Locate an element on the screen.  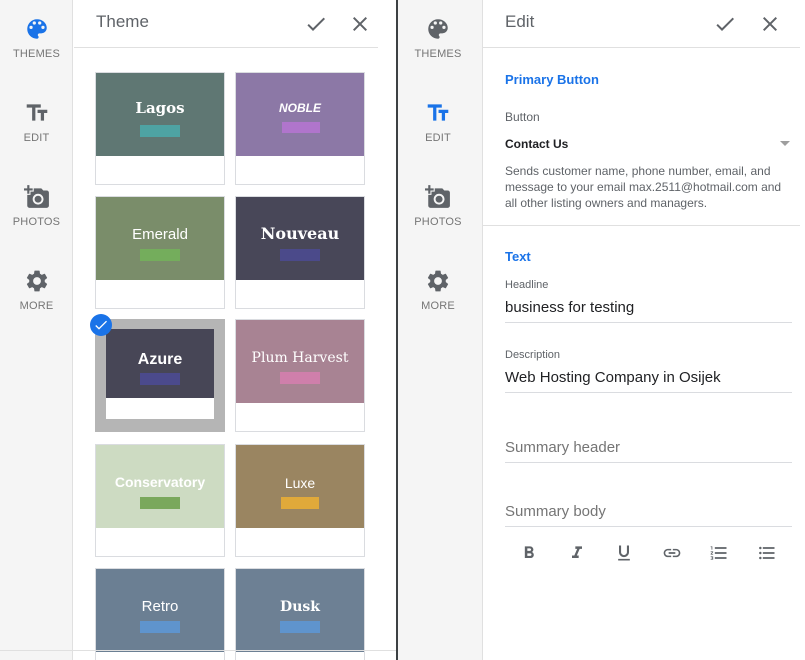
button-field-label: Button is located at coordinates (522, 117).